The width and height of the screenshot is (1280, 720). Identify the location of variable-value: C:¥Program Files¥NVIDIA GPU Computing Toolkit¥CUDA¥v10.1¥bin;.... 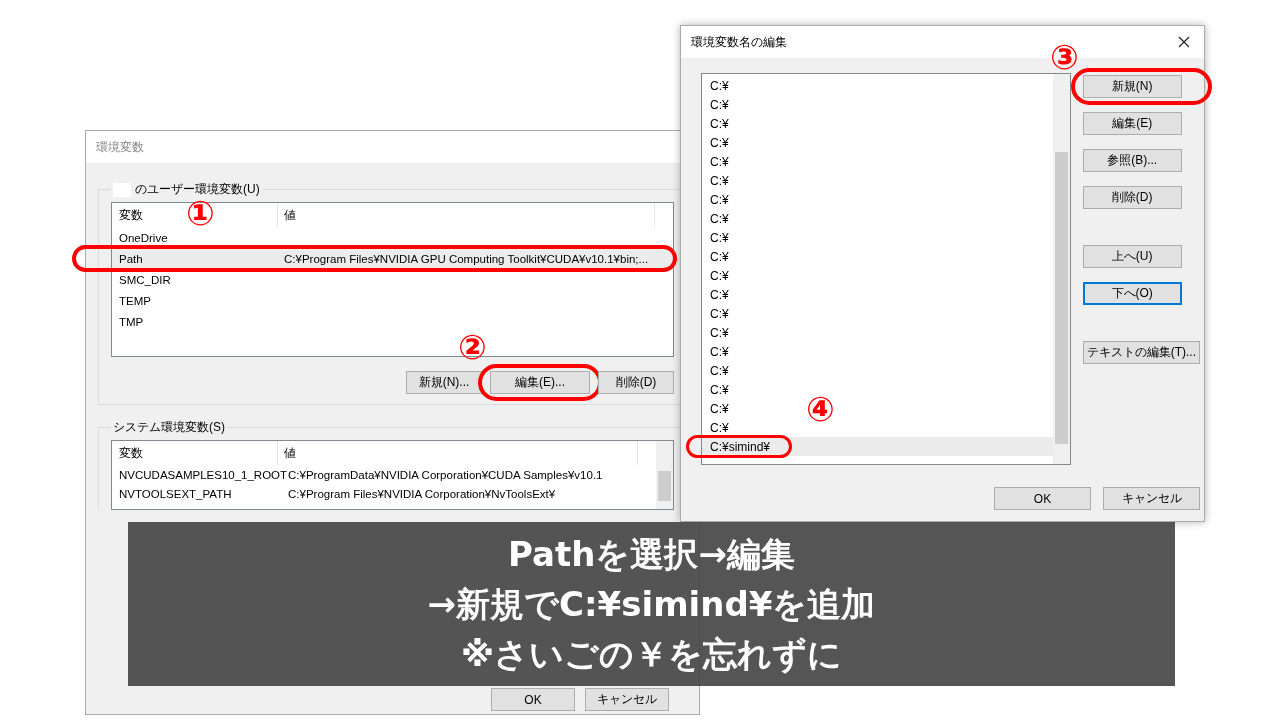
(466, 258).